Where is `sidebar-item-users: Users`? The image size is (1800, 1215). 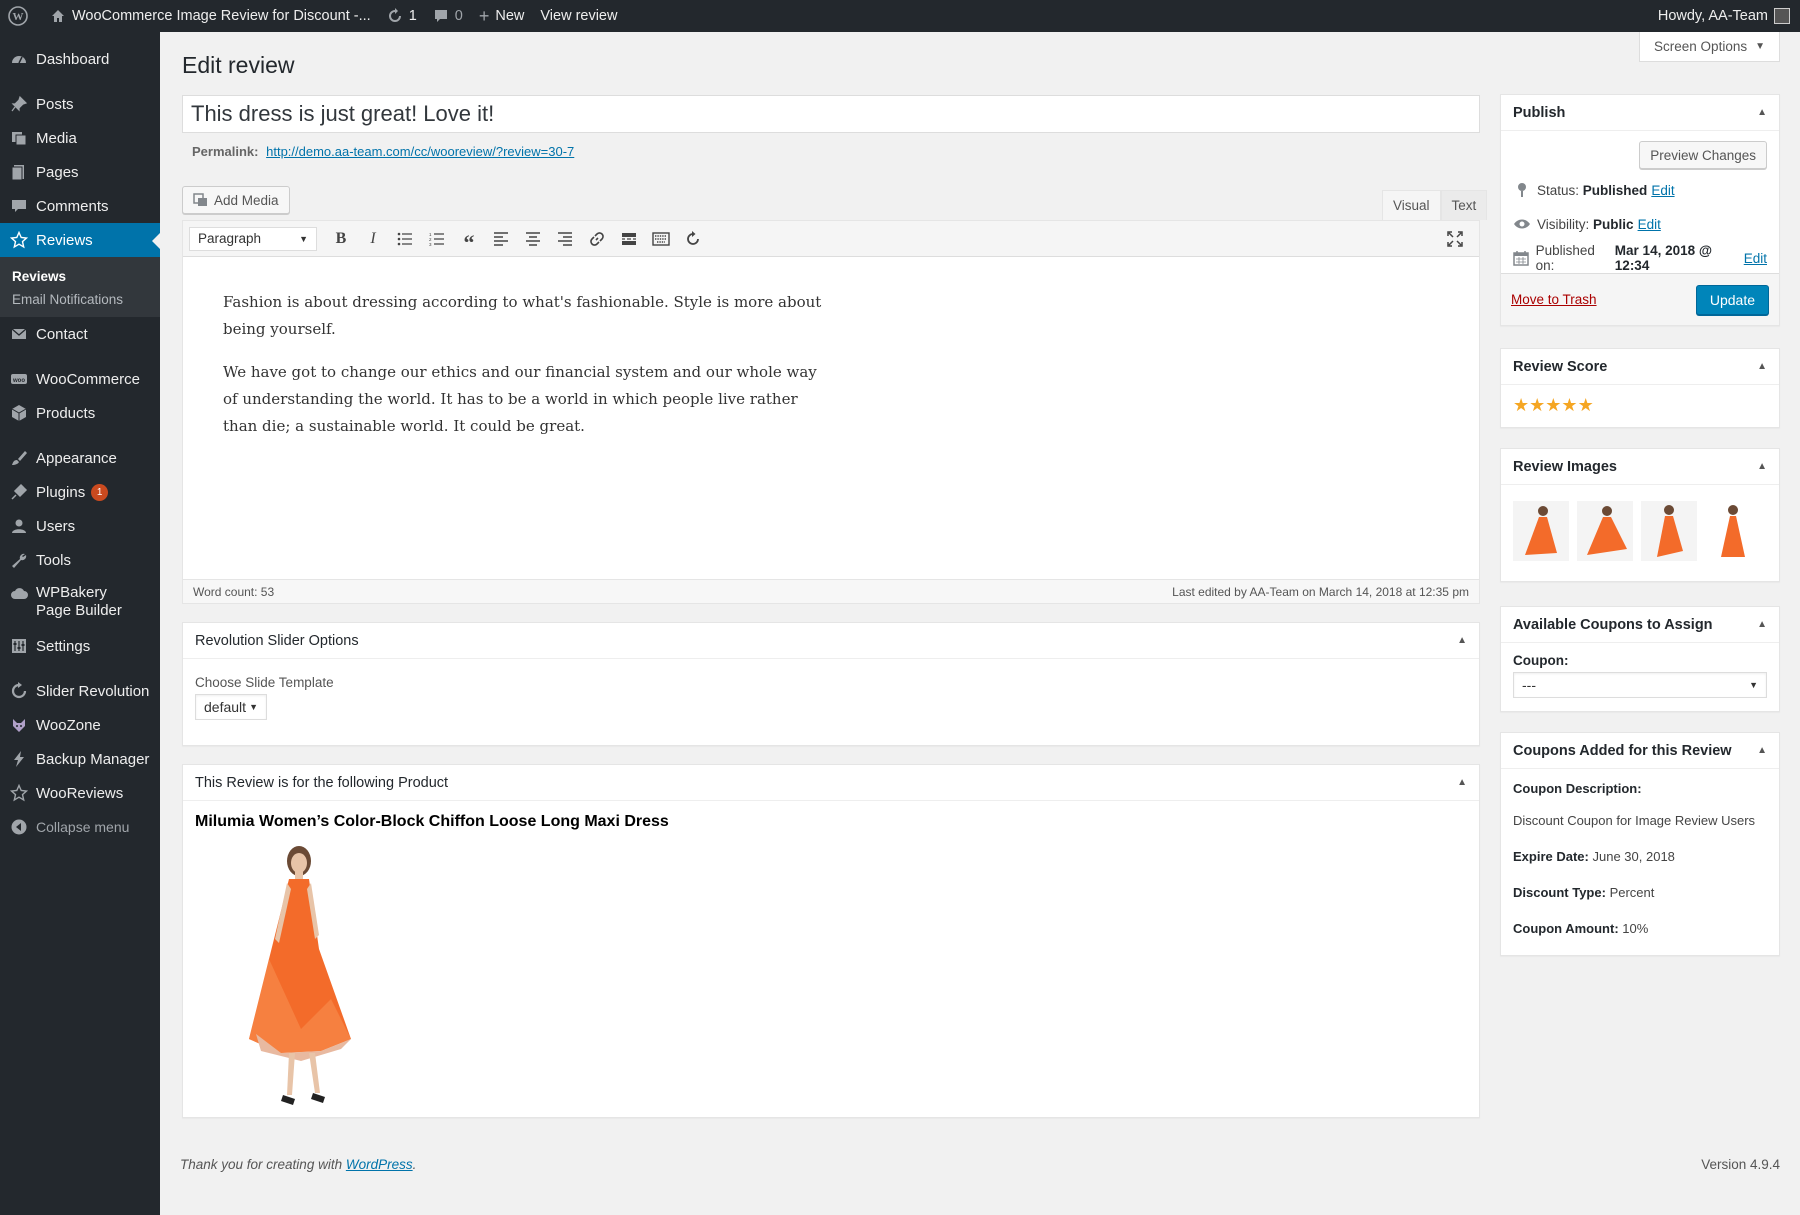 sidebar-item-users: Users is located at coordinates (80, 526).